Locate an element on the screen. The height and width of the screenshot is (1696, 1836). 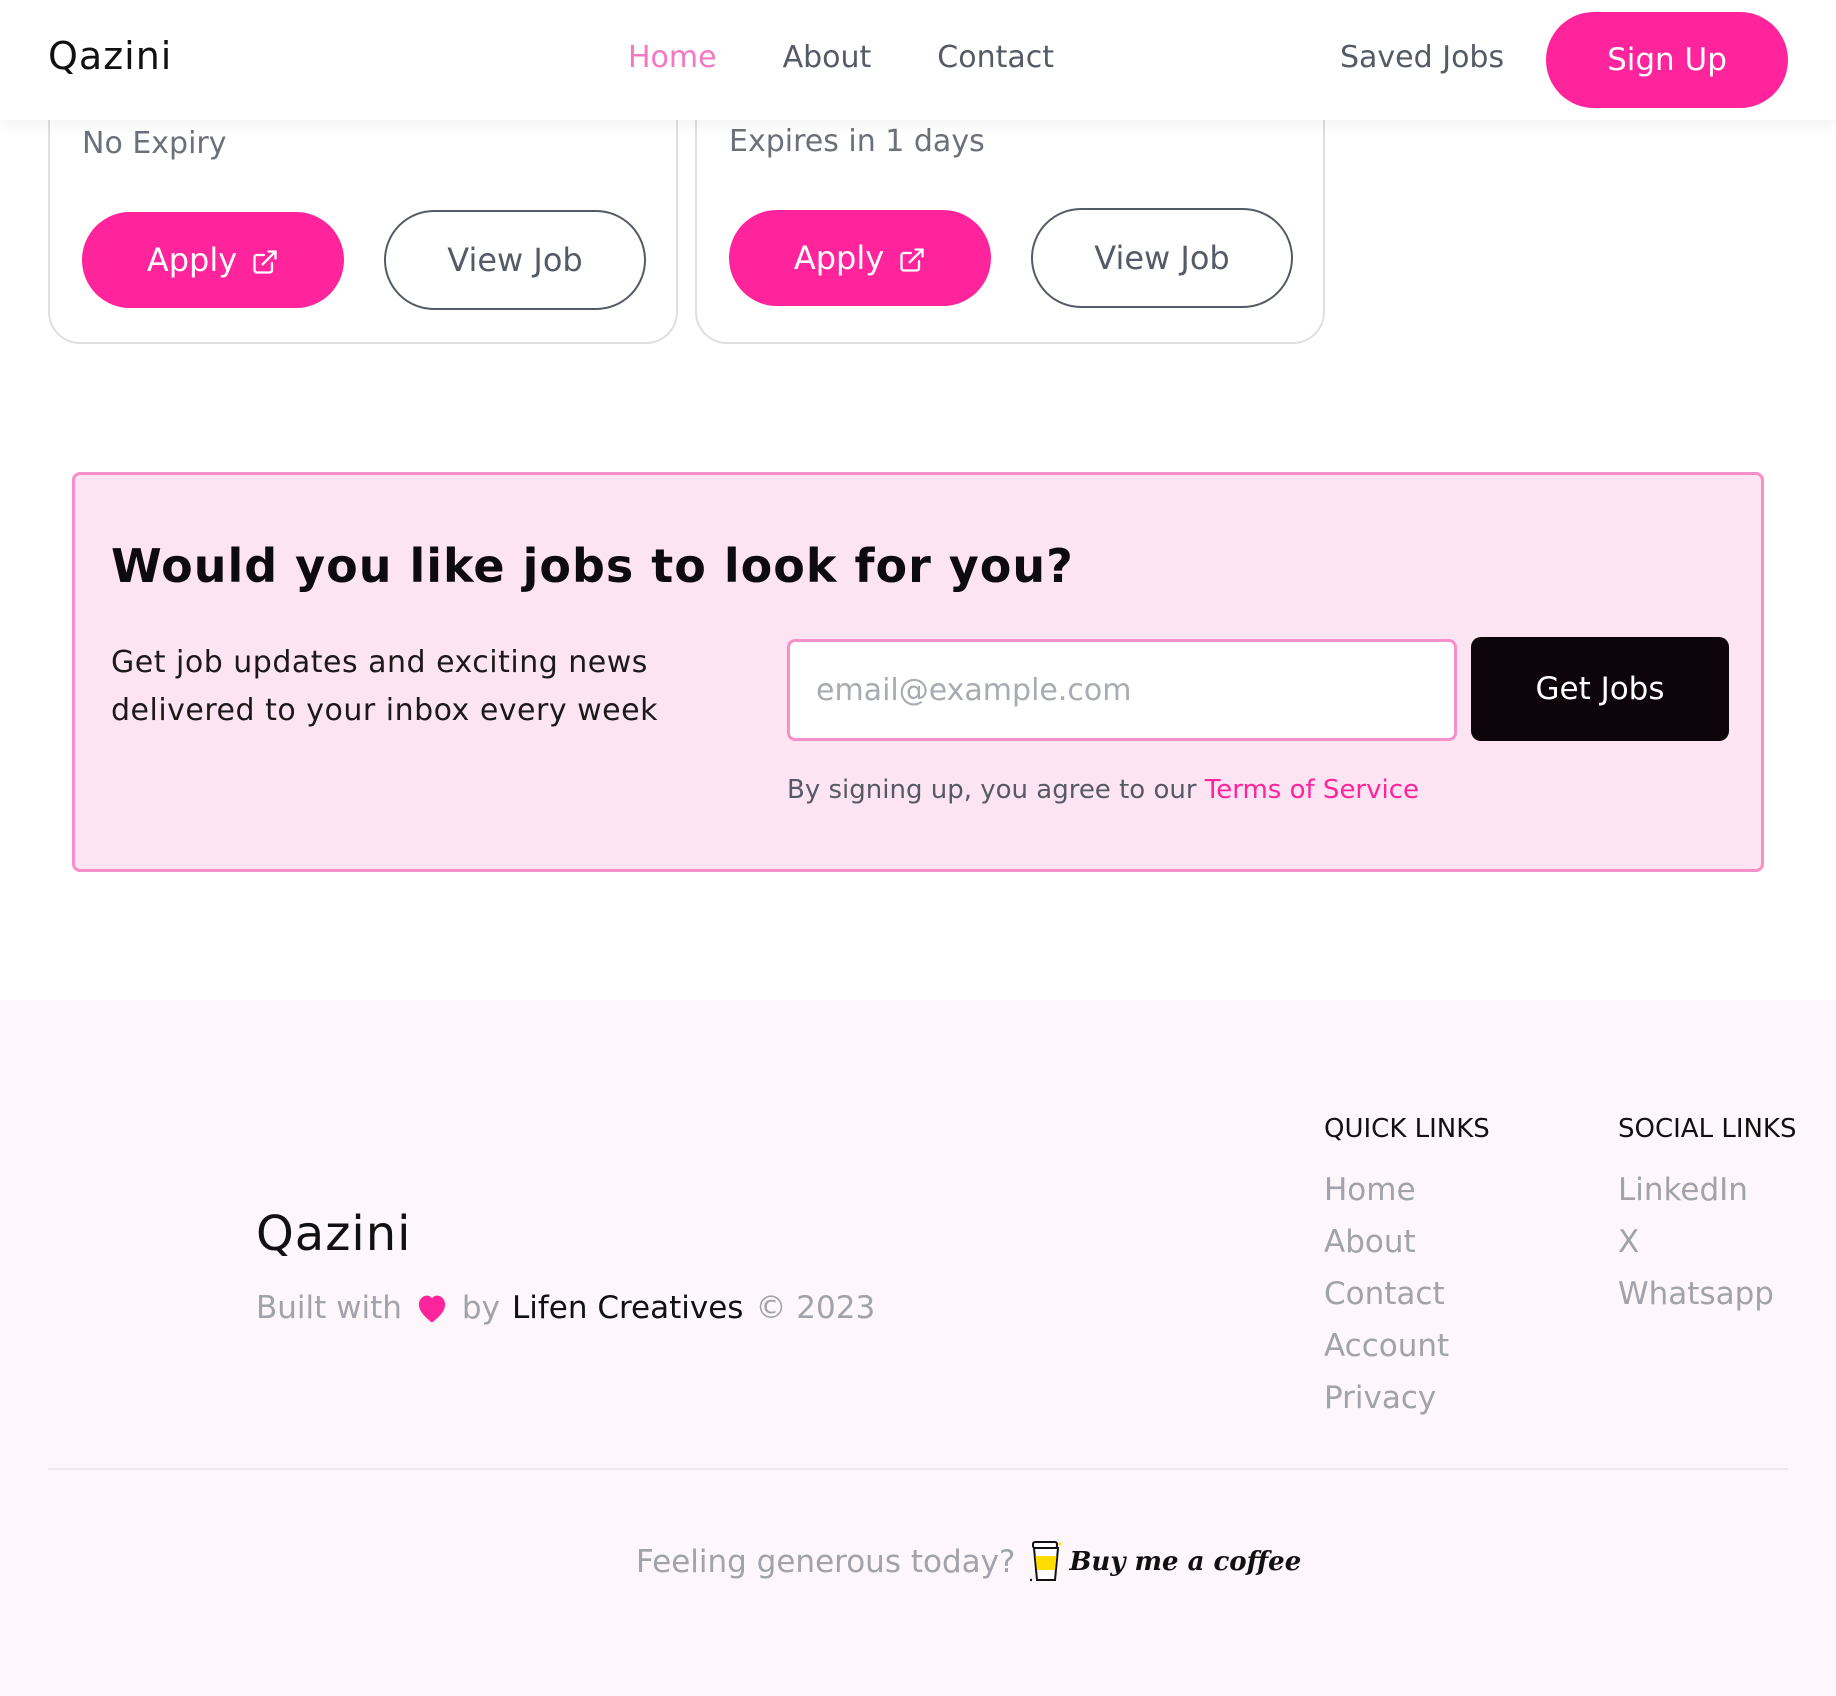
generous-text: Feeling generous today? is located at coordinates (826, 1562).